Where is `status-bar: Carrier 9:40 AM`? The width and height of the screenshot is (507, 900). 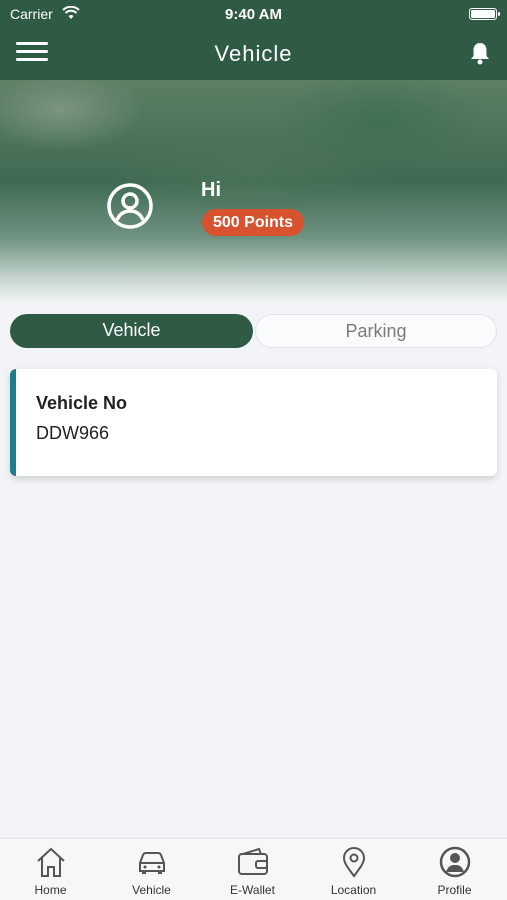 status-bar: Carrier 9:40 AM is located at coordinates (253, 15).